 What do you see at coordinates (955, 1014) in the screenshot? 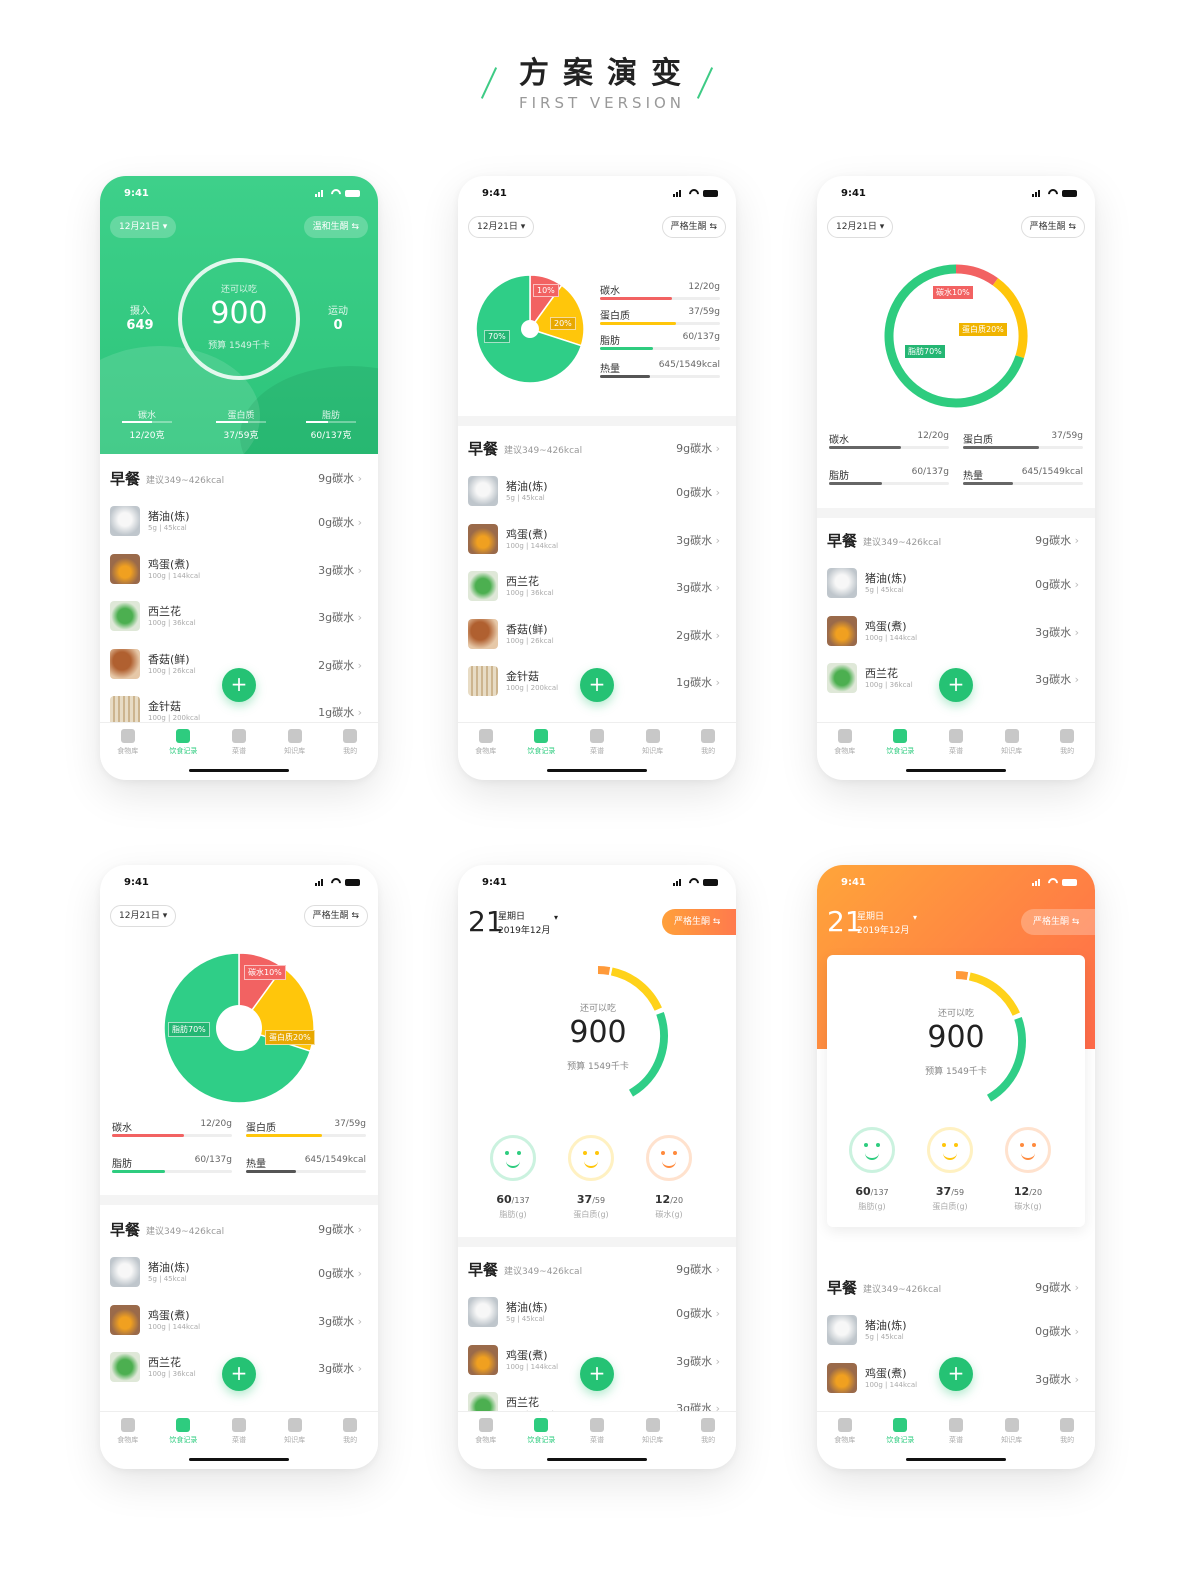
I see `remaining-label: 还可以吃` at bounding box center [955, 1014].